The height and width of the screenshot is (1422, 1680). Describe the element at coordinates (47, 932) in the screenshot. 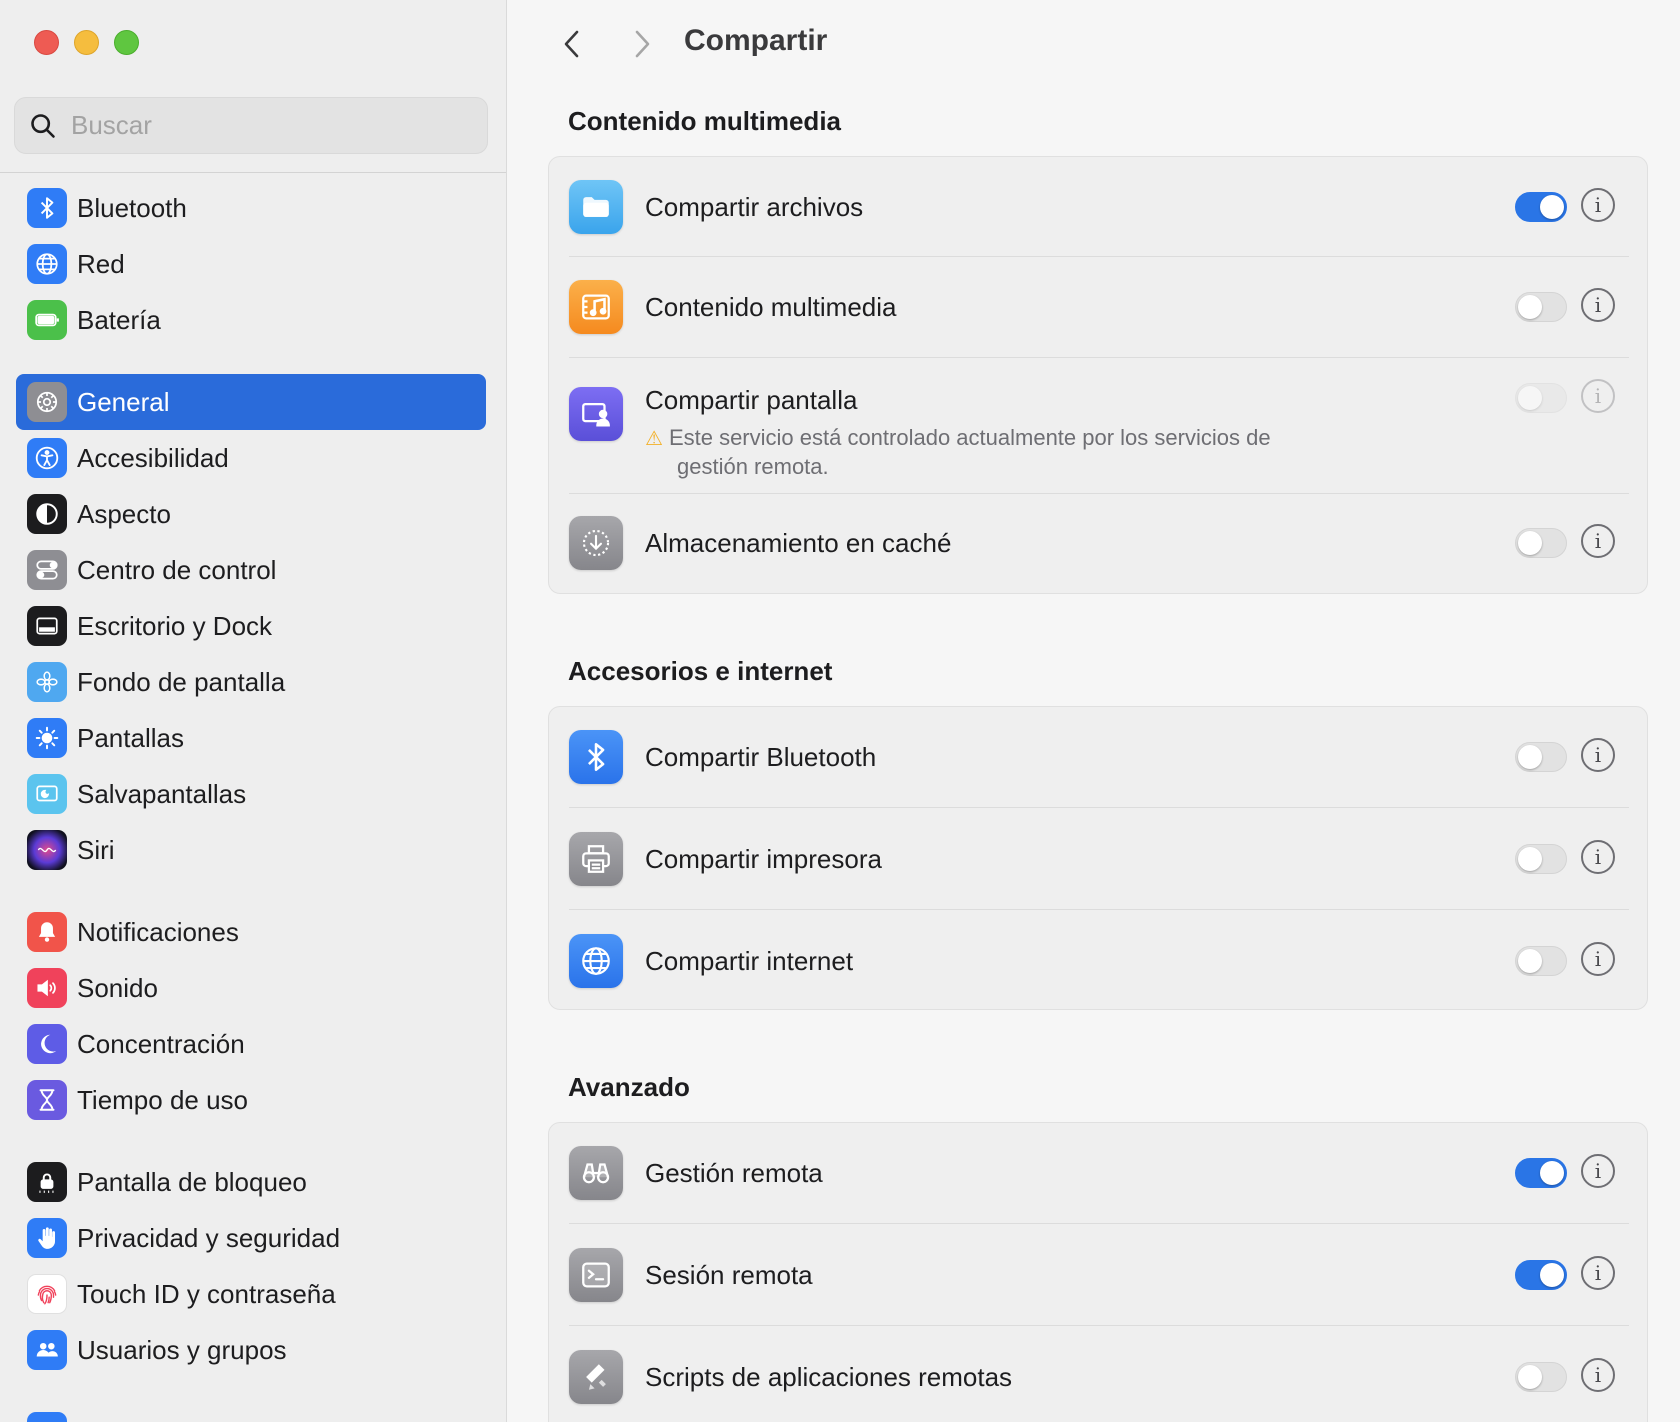

I see `bell-icon` at that location.